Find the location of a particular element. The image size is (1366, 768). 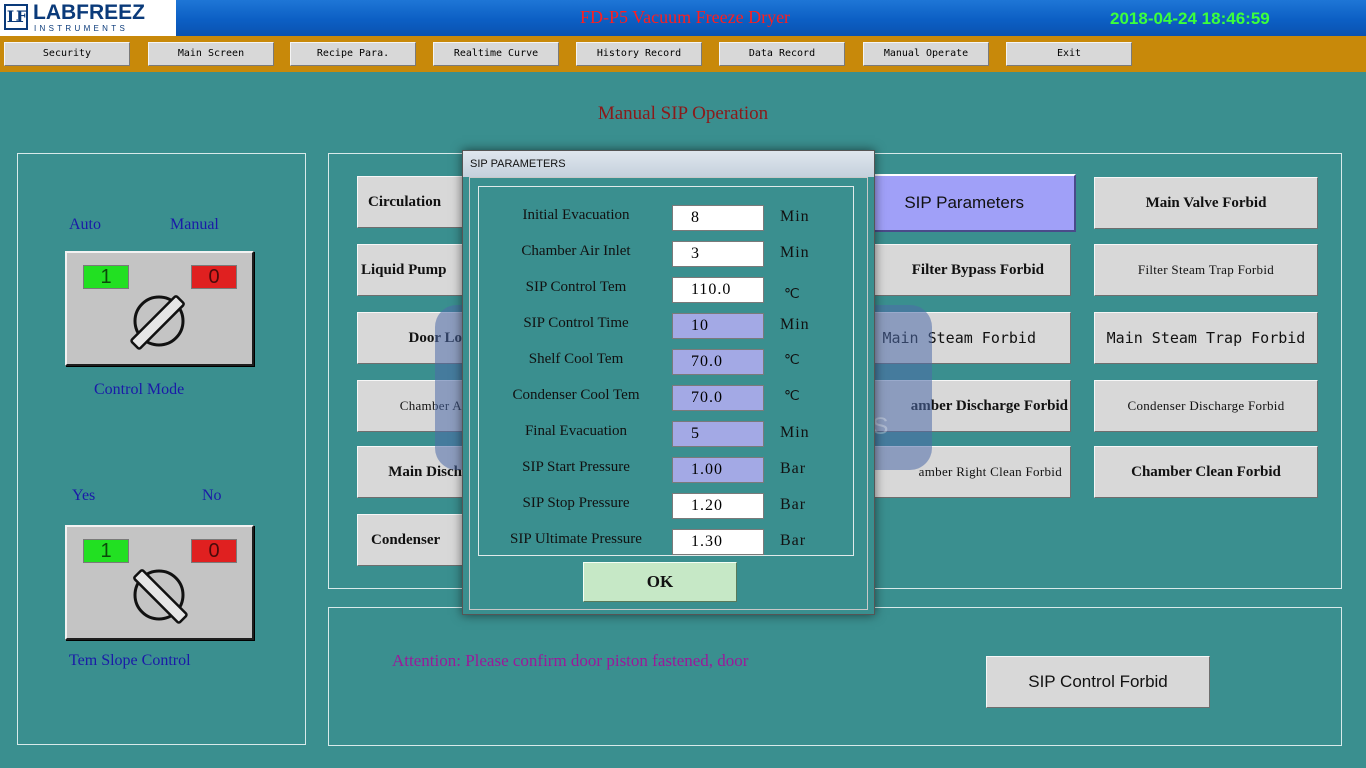

chamber-air-inlet-input: 3 is located at coordinates (718, 254).